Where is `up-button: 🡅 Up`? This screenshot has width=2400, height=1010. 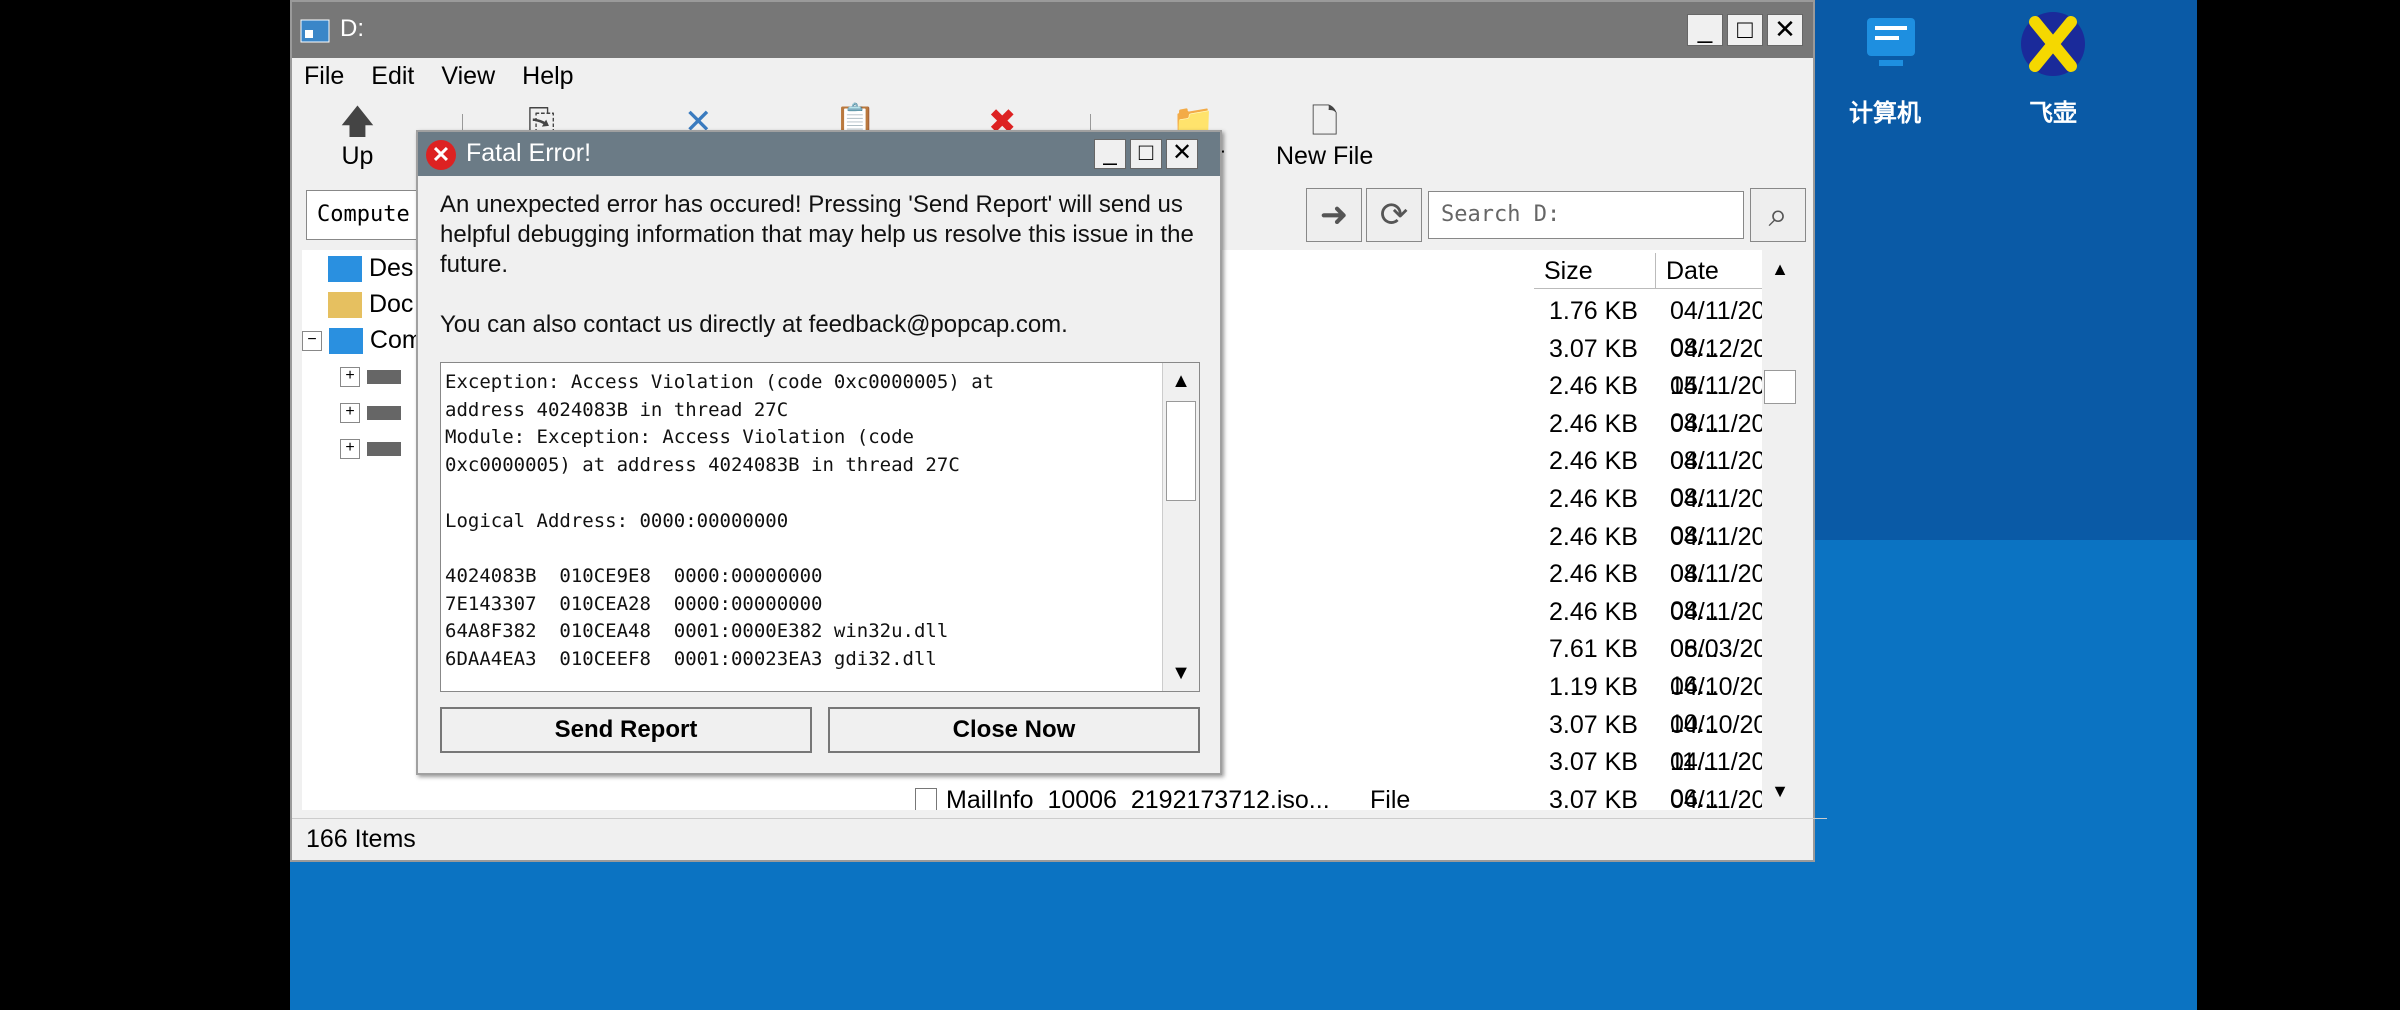 up-button: 🡅 Up is located at coordinates (357, 136).